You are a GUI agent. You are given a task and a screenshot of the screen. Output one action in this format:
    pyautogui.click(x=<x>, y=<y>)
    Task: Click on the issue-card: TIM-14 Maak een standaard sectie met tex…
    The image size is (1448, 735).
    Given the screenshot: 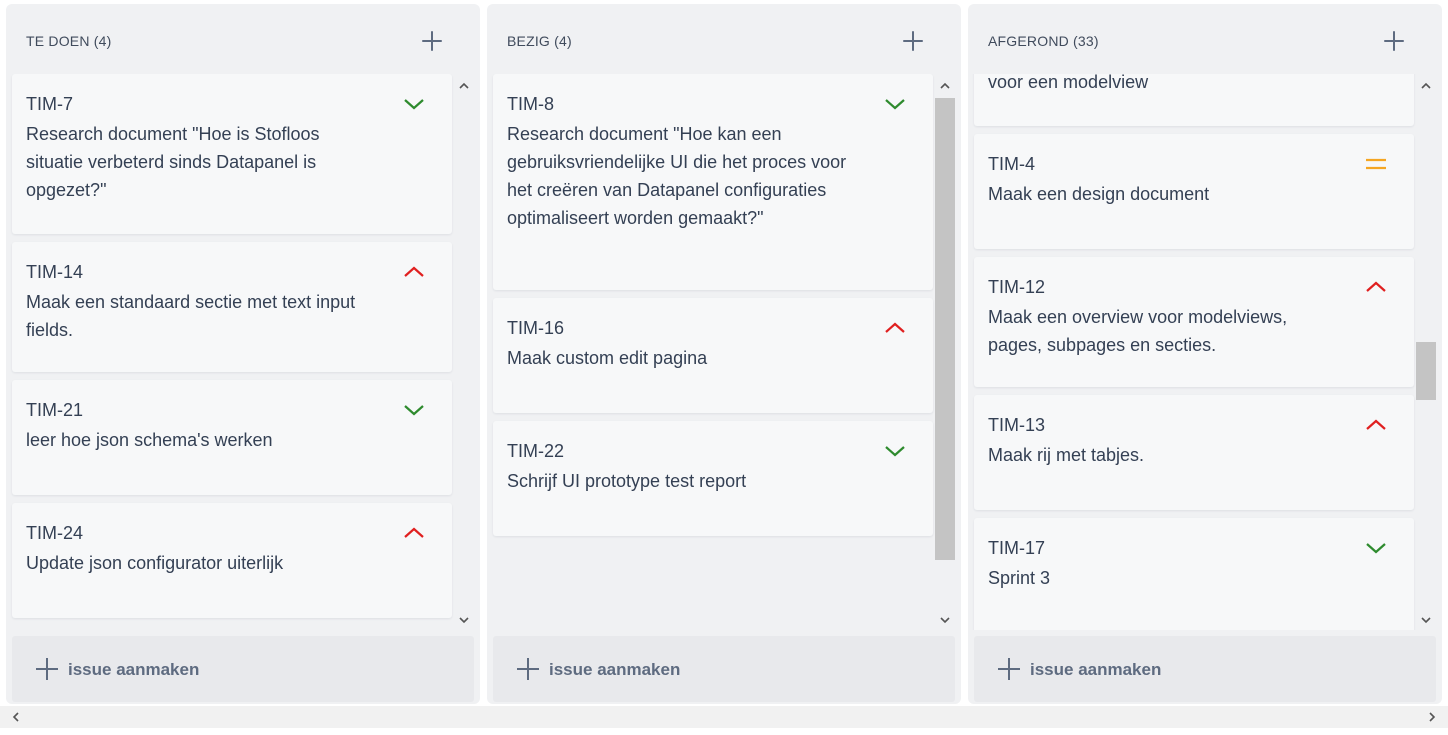 What is the action you would take?
    pyautogui.click(x=232, y=307)
    